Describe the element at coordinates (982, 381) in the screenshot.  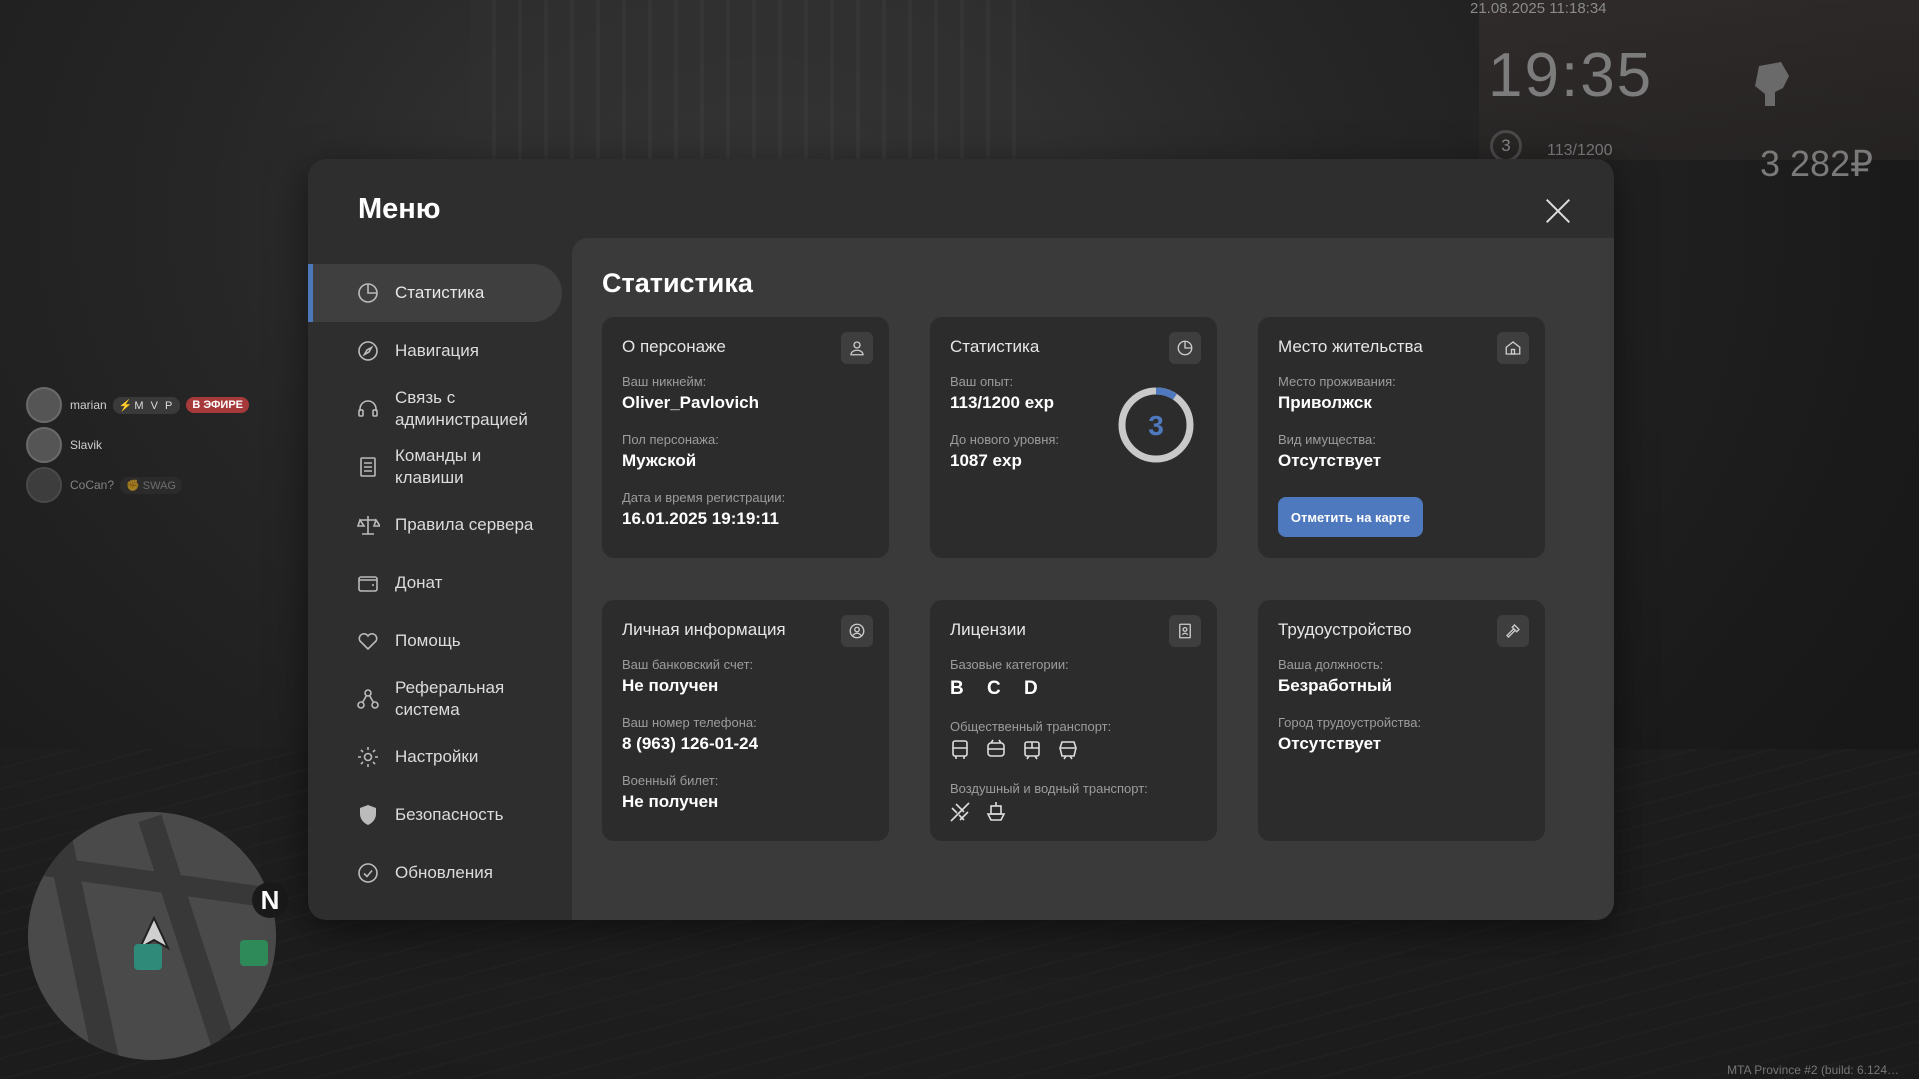
I see `field-label: Ваш опыт:` at that location.